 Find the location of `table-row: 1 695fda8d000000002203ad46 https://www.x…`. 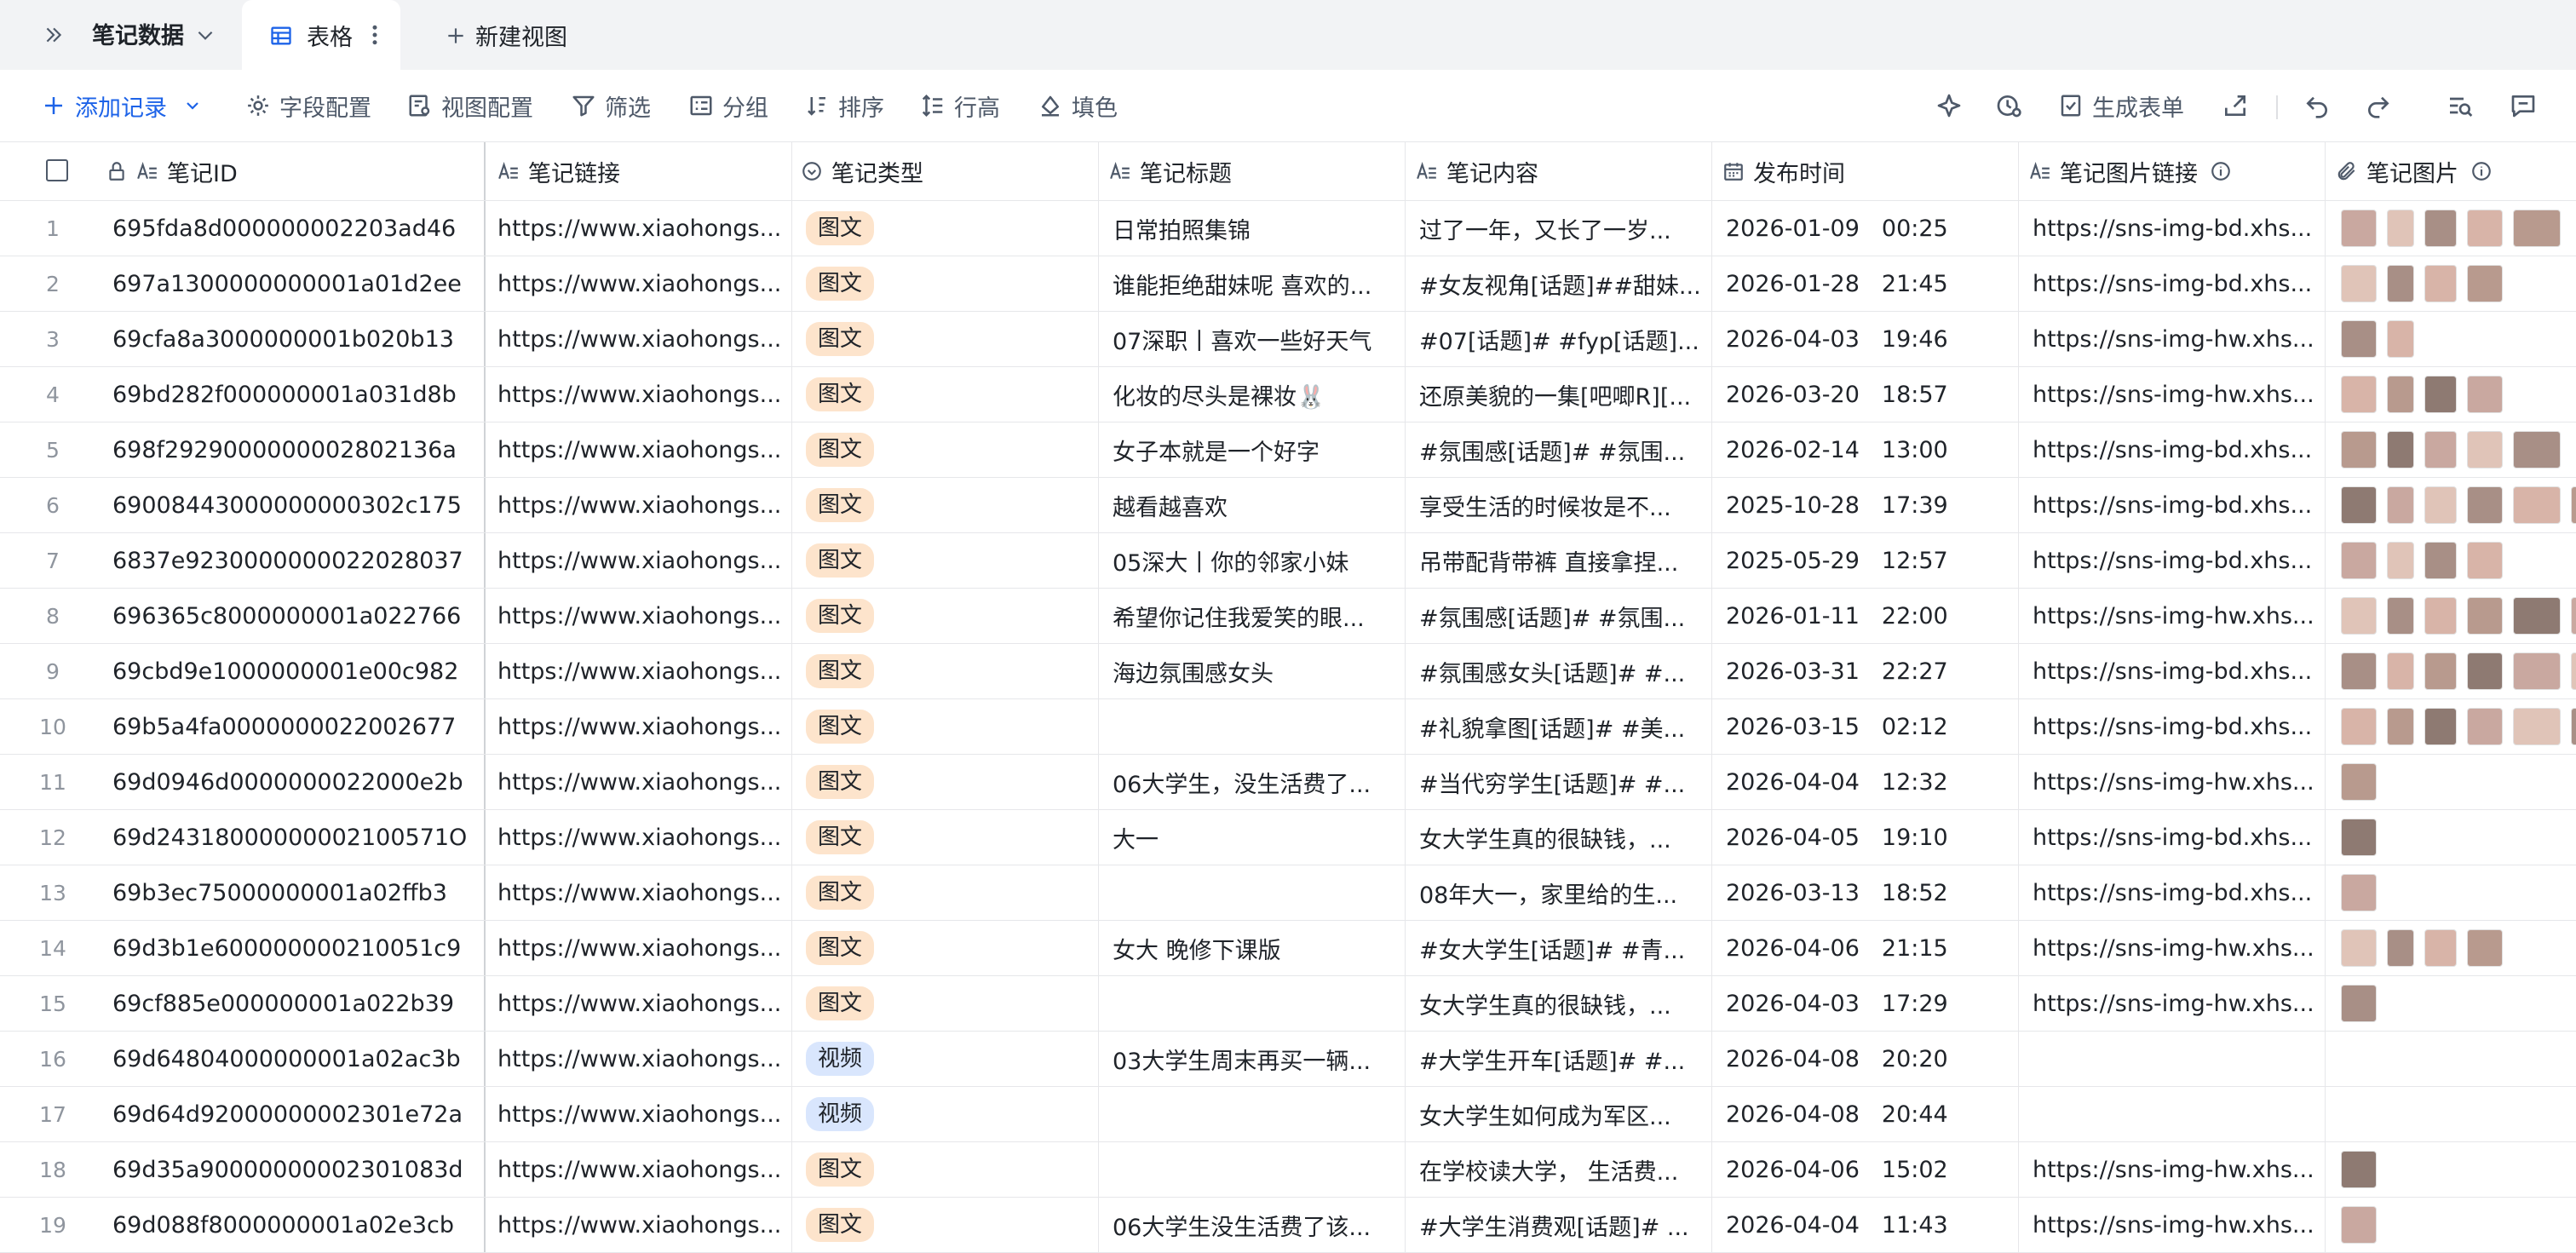

table-row: 1 695fda8d000000002203ad46 https://www.x… is located at coordinates (1288, 228).